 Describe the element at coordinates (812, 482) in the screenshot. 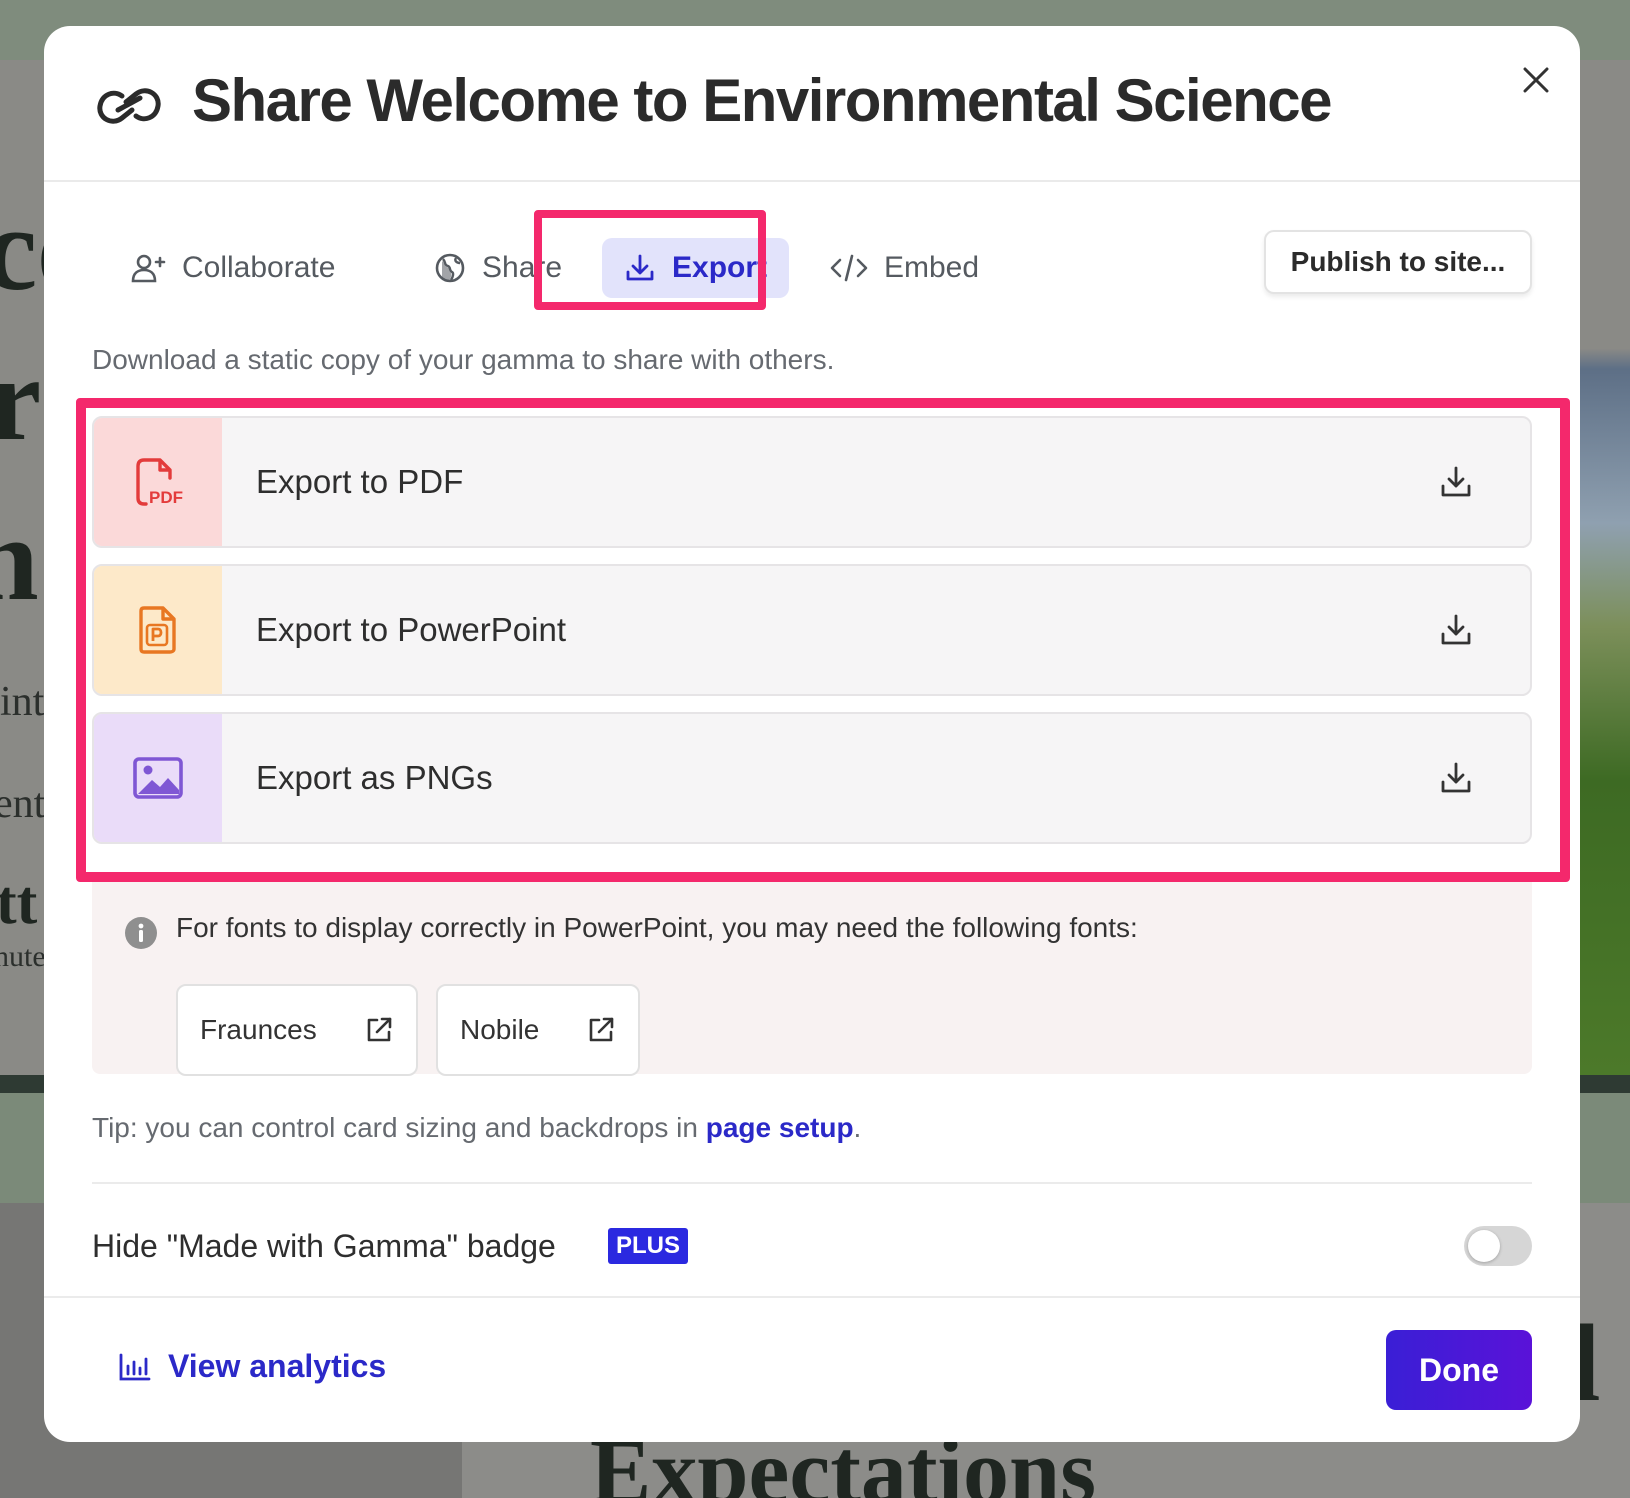

I see `export-pdf-option: PDF Export to PDF` at that location.